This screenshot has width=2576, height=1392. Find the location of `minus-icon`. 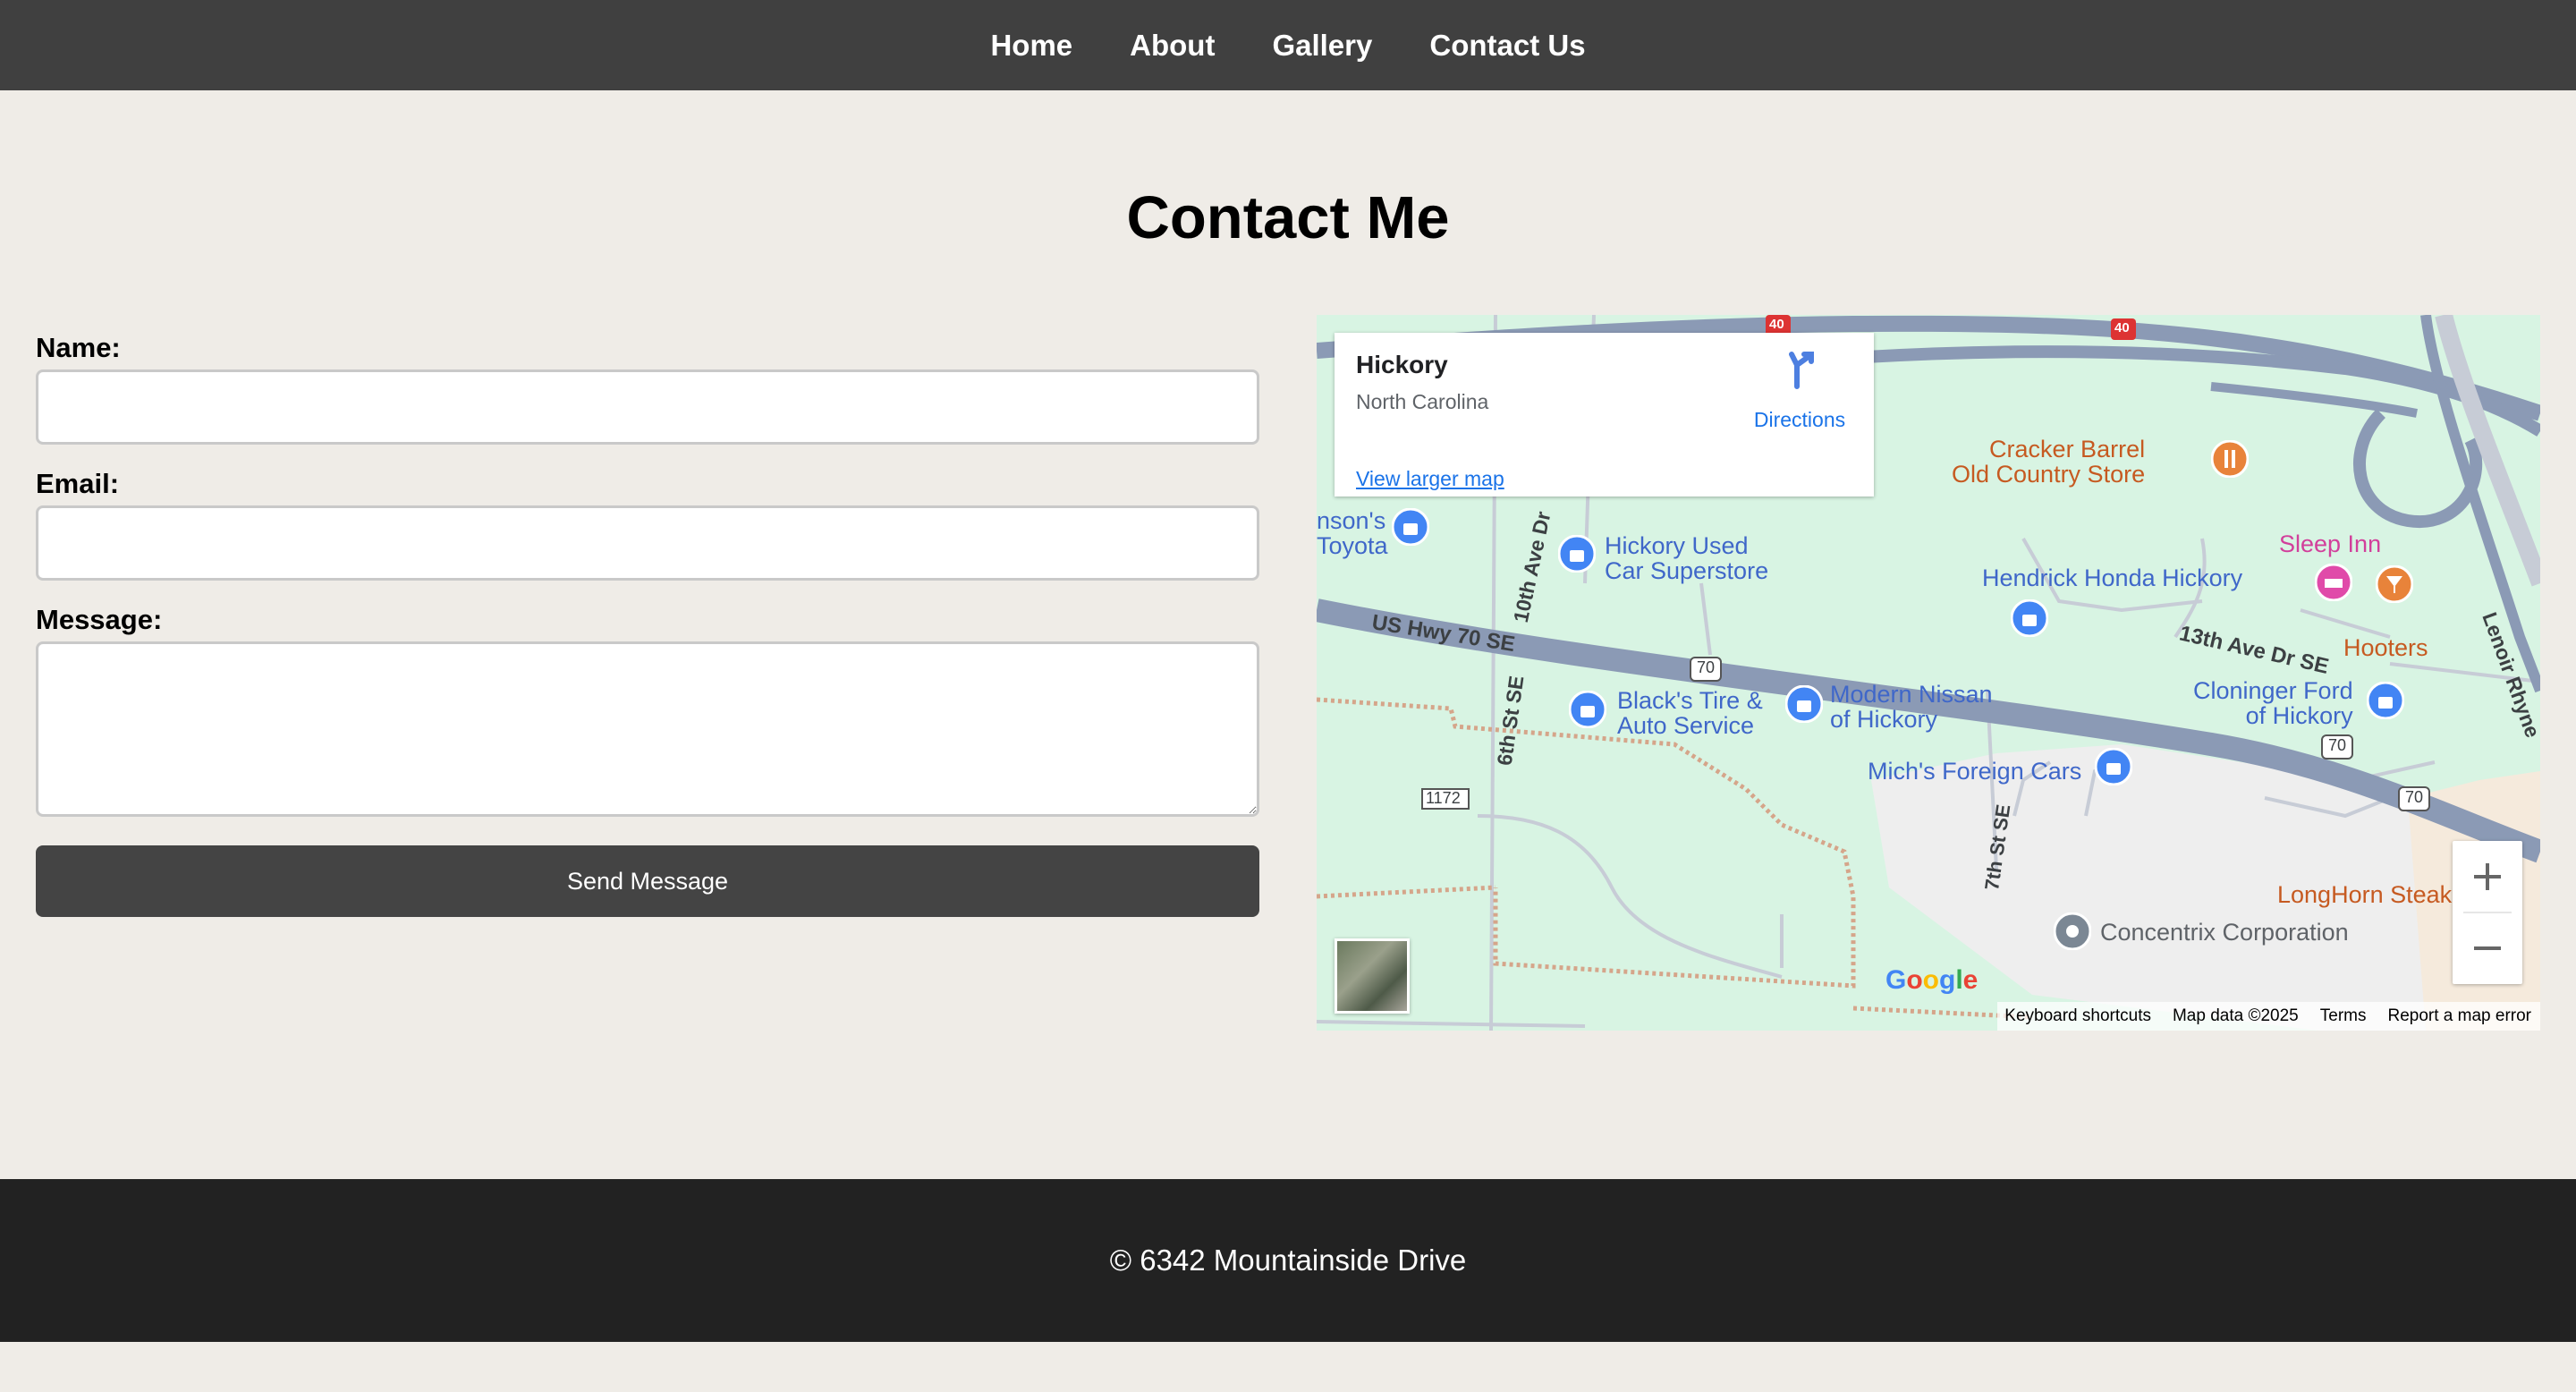

minus-icon is located at coordinates (2487, 948).